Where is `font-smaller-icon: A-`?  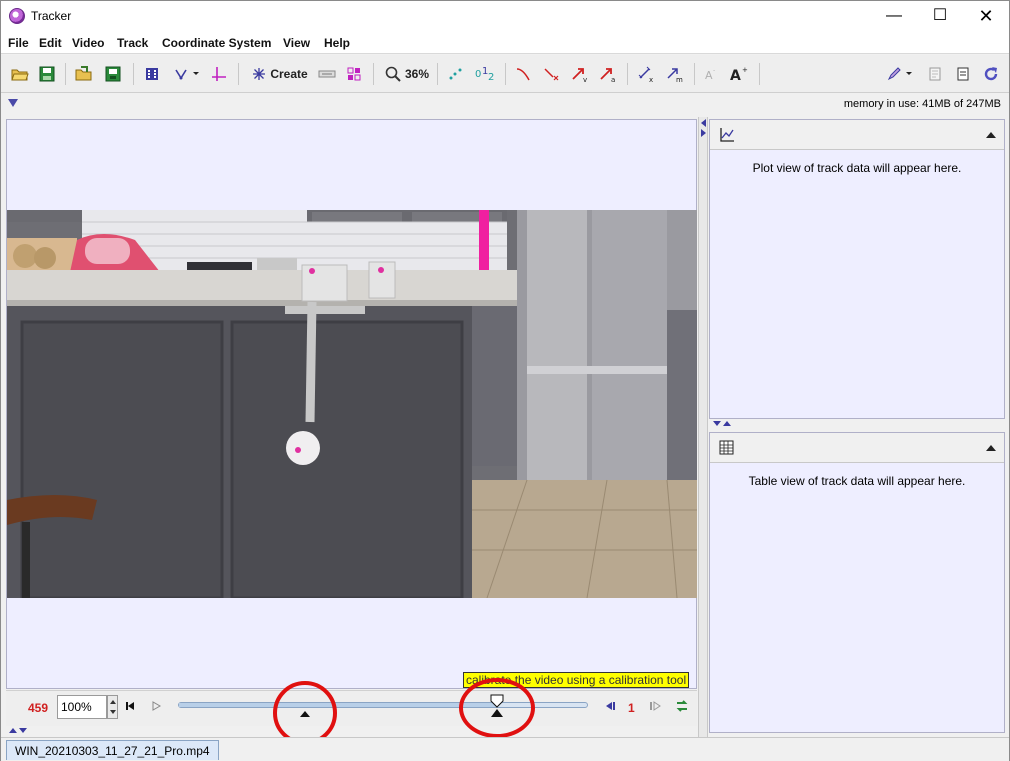
font-smaller-icon: A- is located at coordinates (710, 74).